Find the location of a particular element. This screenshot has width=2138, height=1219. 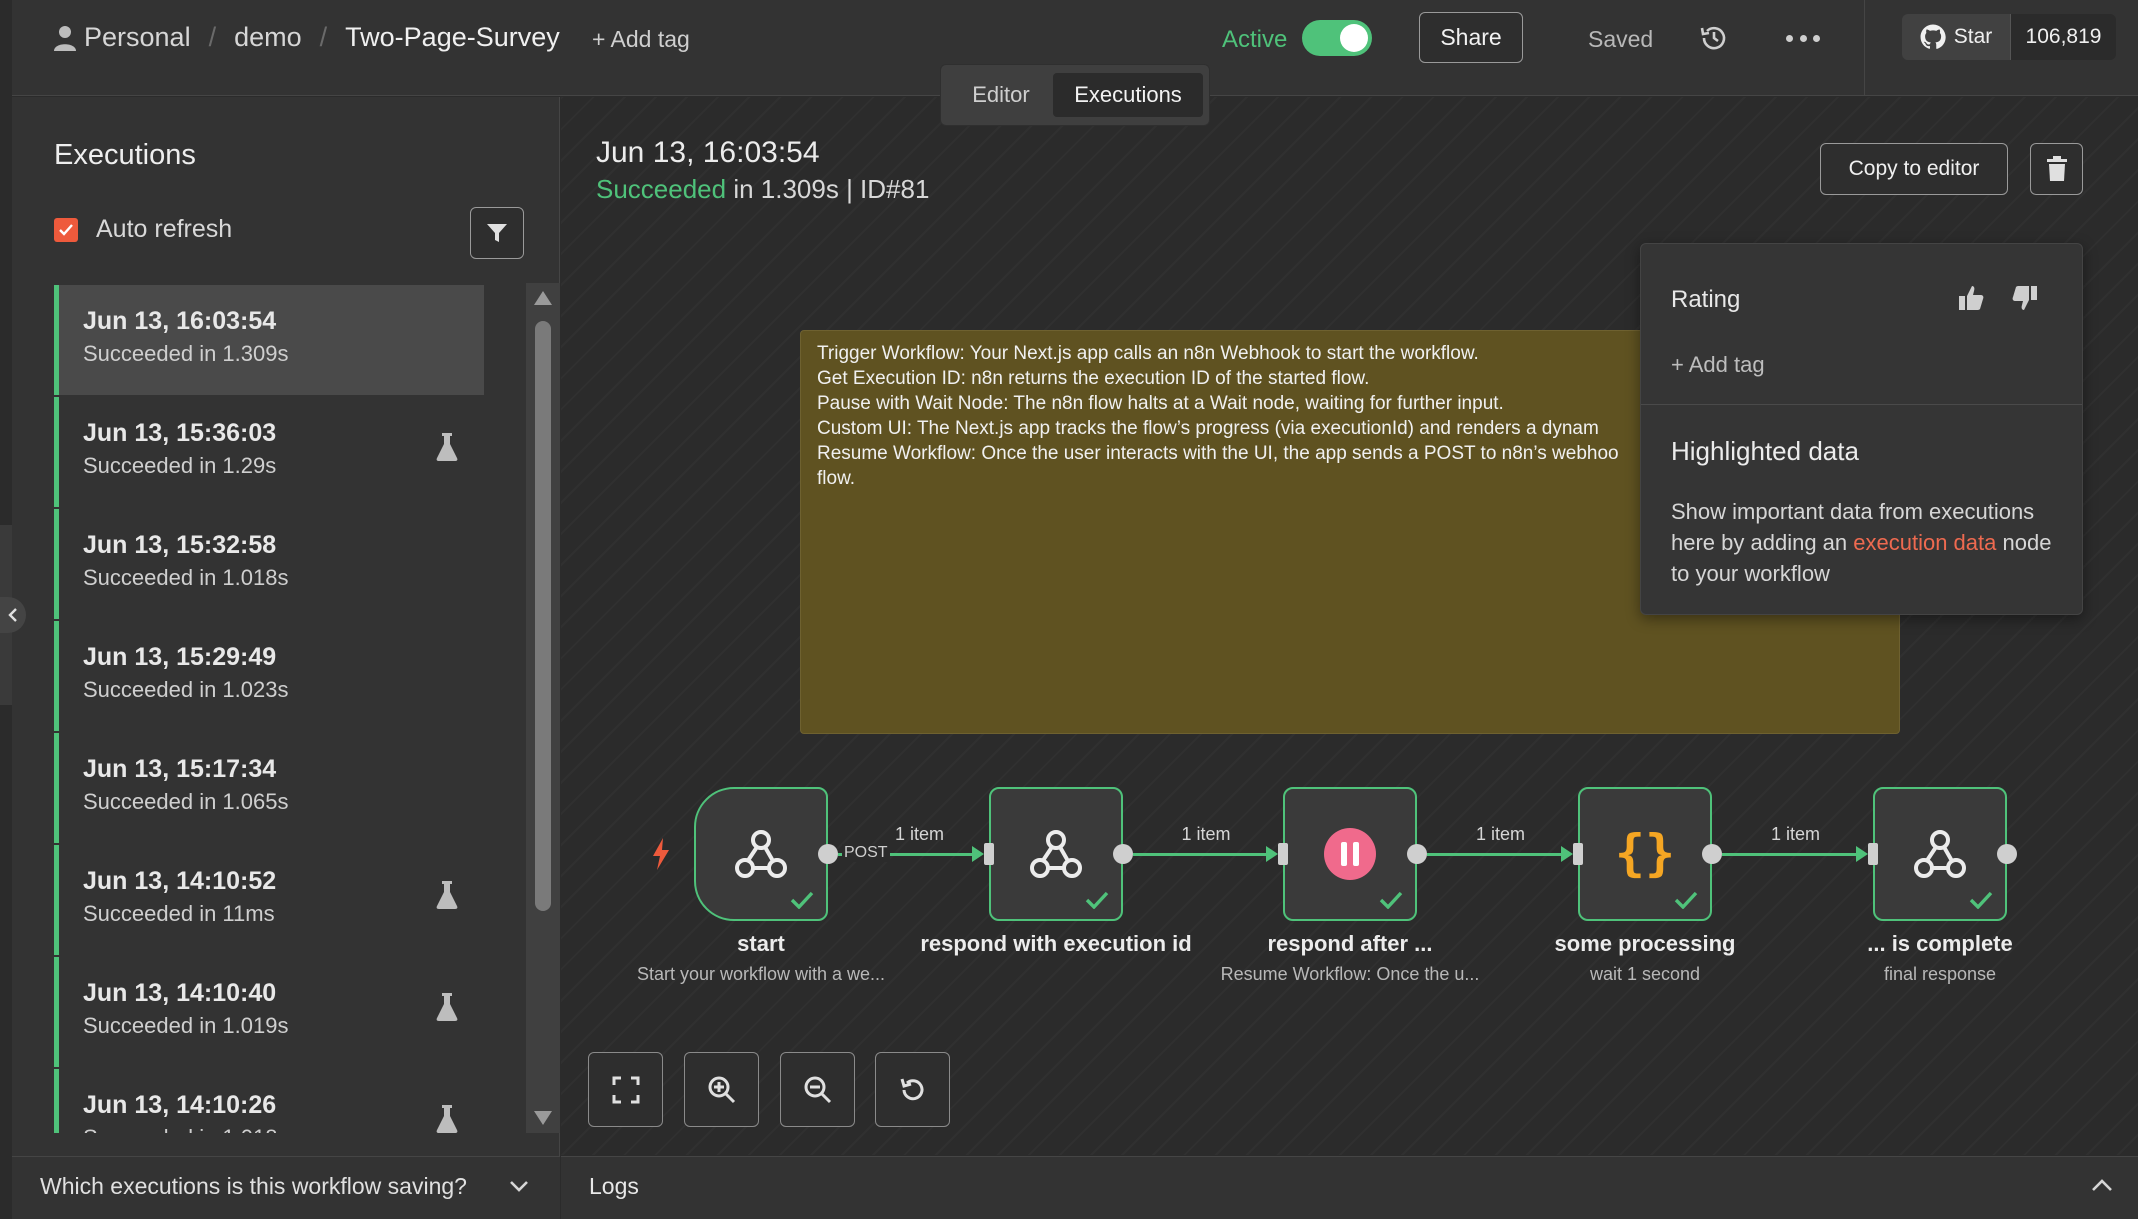

tab-editor: Editor is located at coordinates (1001, 95).